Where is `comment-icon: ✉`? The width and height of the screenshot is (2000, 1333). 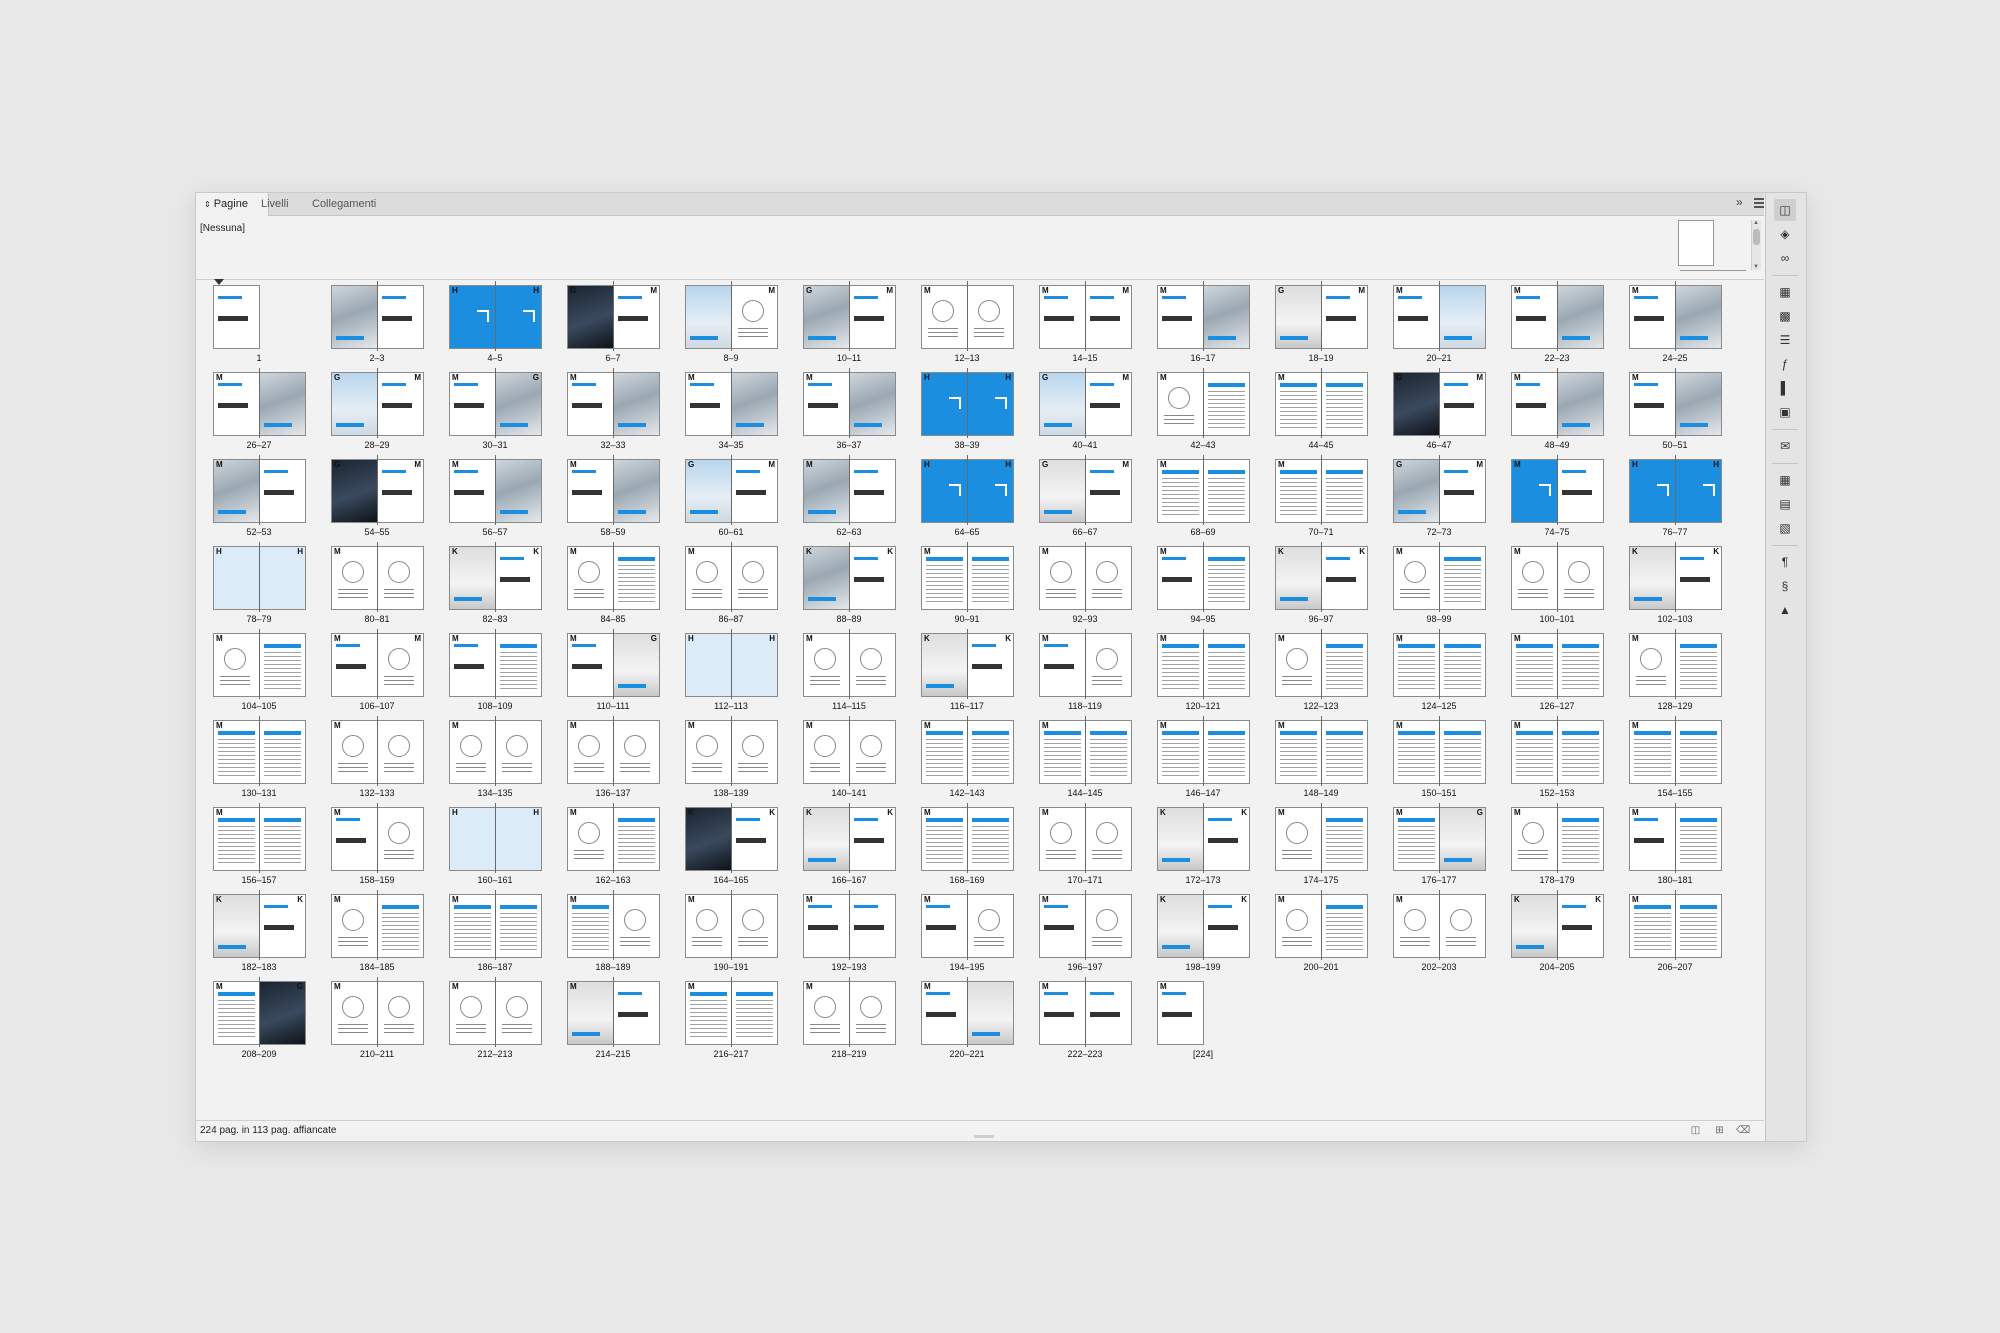 comment-icon: ✉ is located at coordinates (1785, 446).